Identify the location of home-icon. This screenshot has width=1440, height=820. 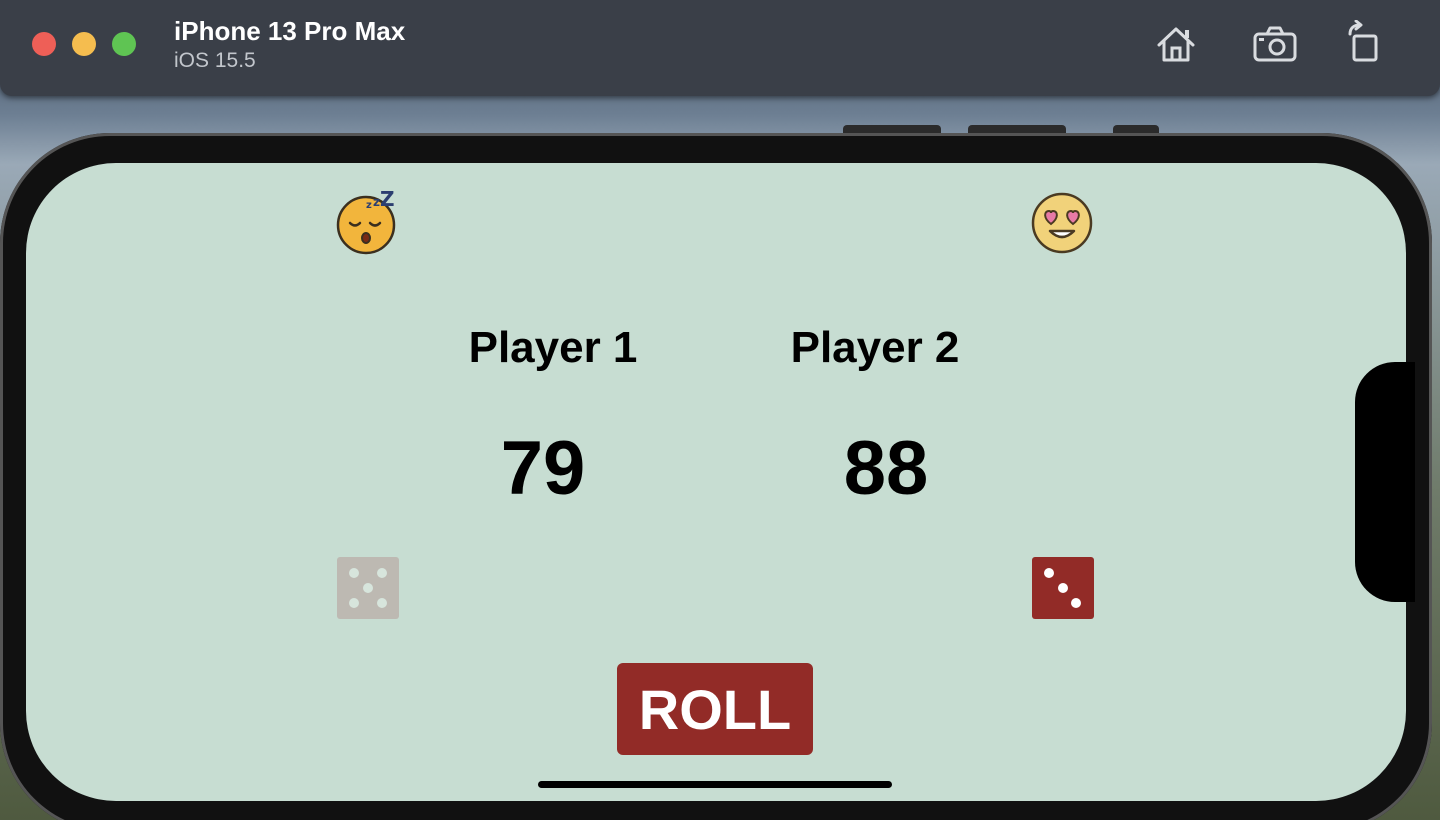
(1176, 44).